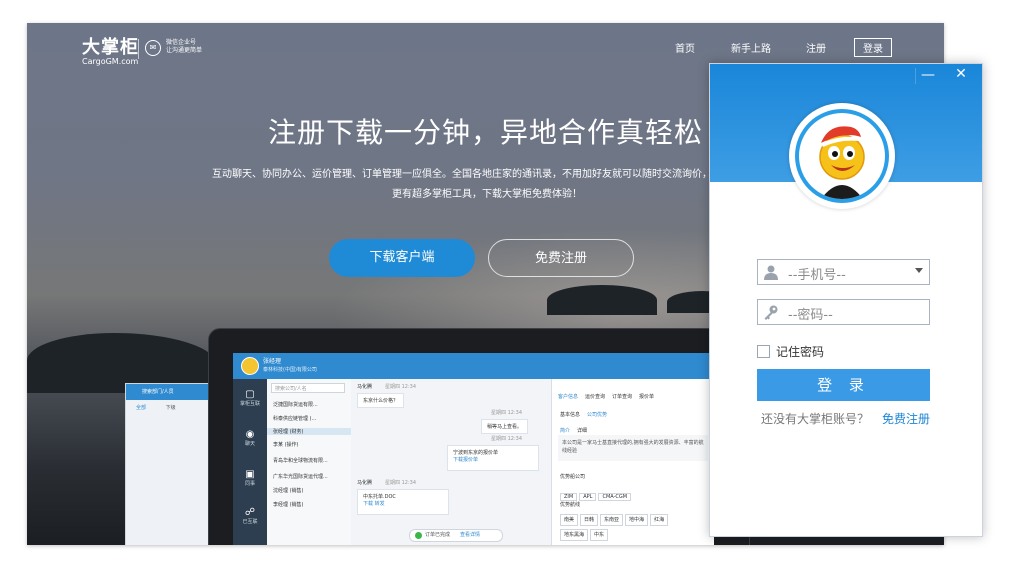  I want to click on tab-quotes: 报价单, so click(647, 397).